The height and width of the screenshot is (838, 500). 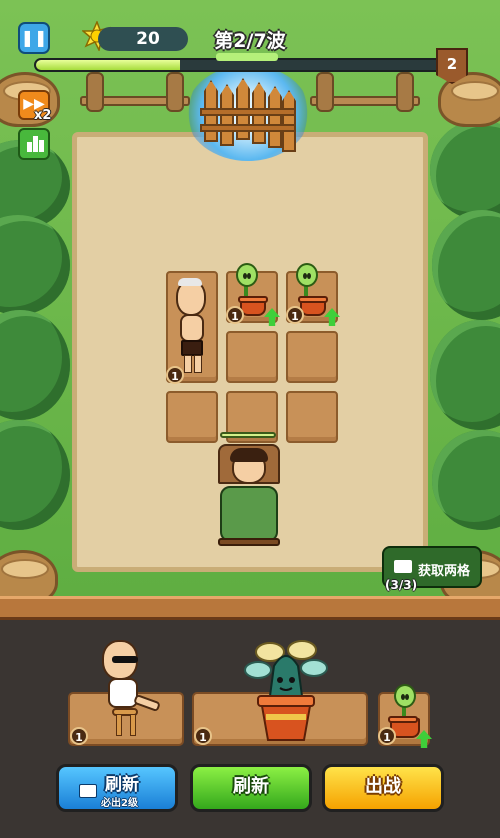 I want to click on stats-button, so click(x=34, y=144).